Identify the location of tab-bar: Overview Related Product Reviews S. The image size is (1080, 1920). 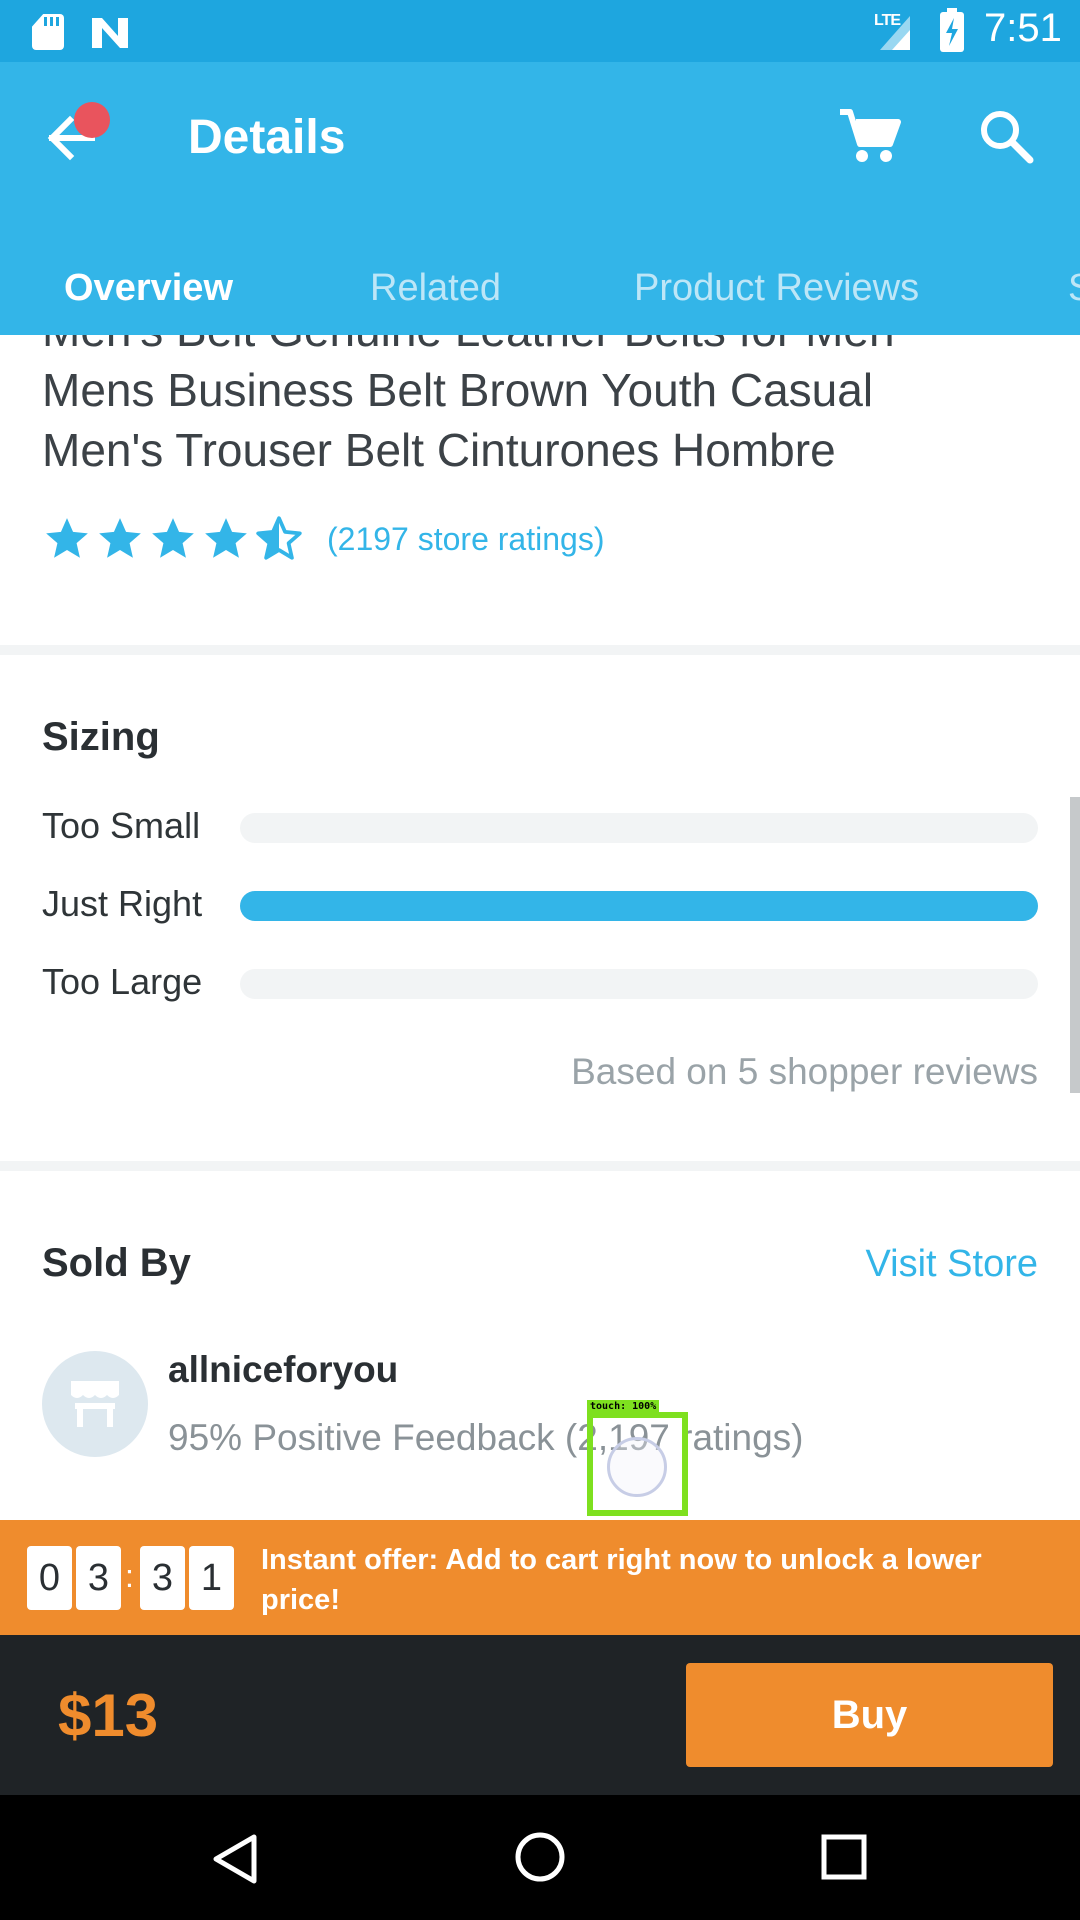
(540, 286).